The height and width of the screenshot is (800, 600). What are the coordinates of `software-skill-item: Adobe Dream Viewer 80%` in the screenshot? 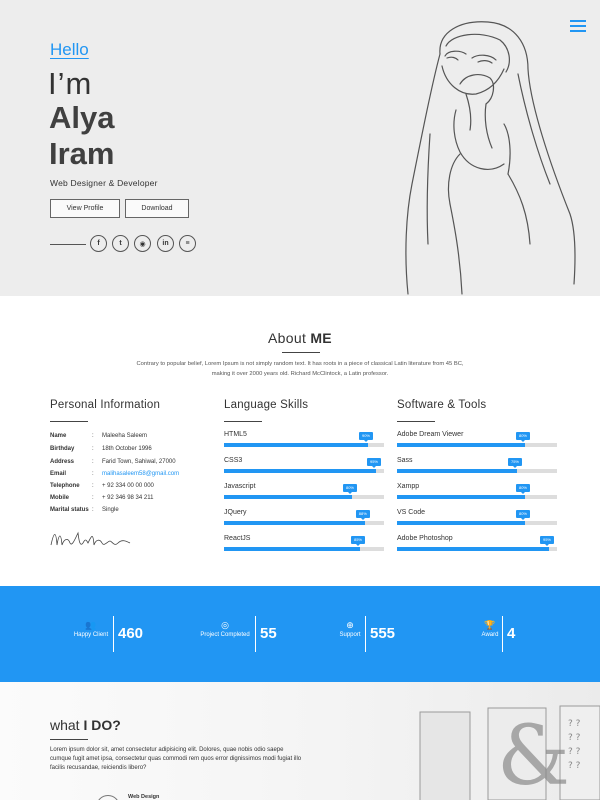 It's located at (477, 441).